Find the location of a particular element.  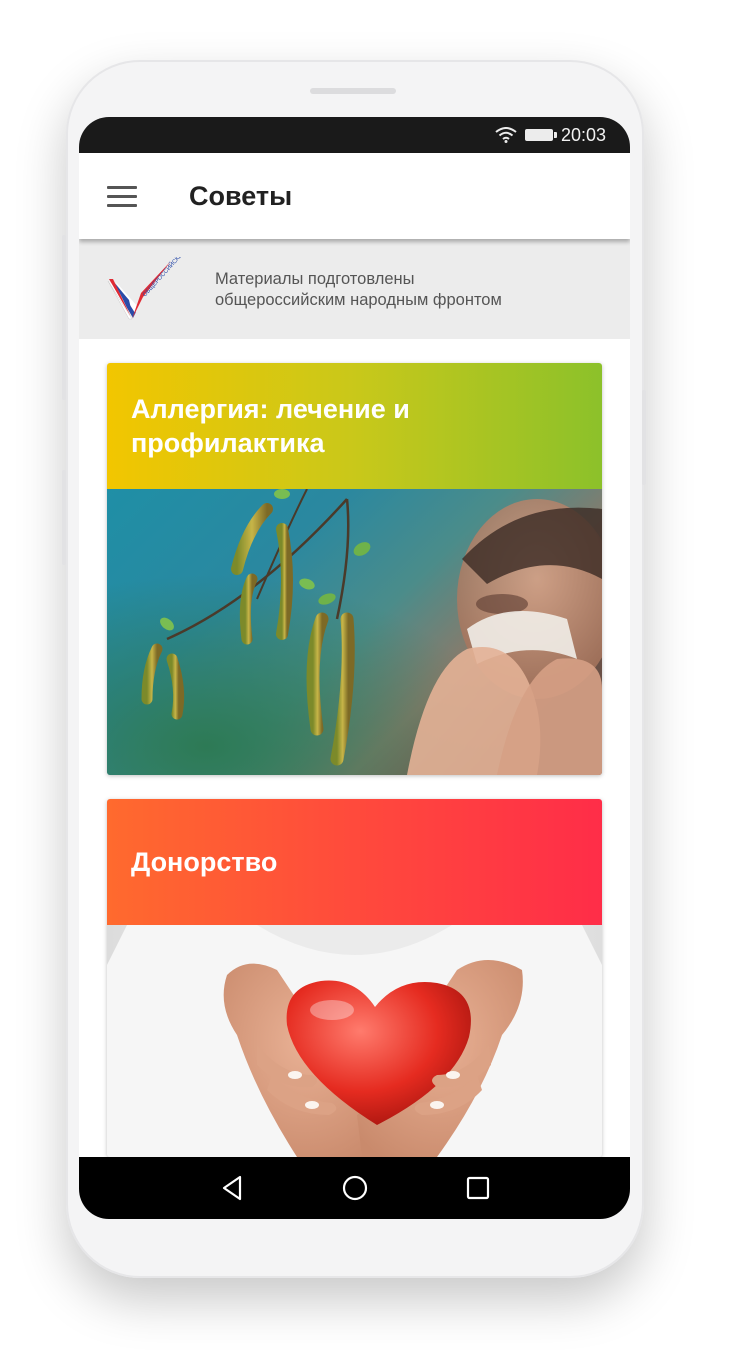

home-icon is located at coordinates (355, 1190).